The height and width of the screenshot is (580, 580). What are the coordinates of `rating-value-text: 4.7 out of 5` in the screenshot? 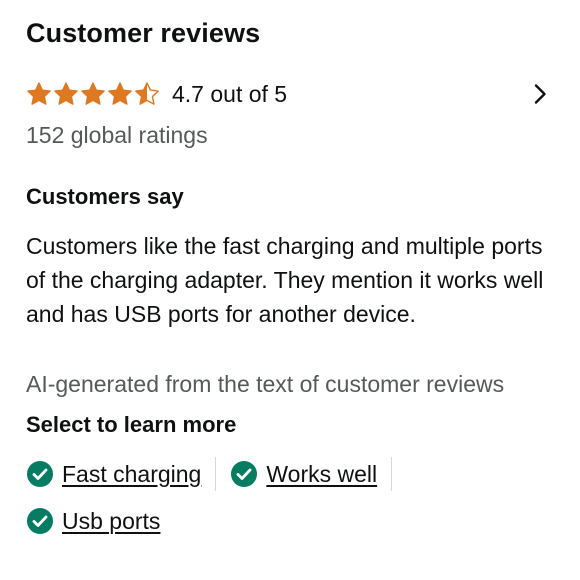 It's located at (230, 93).